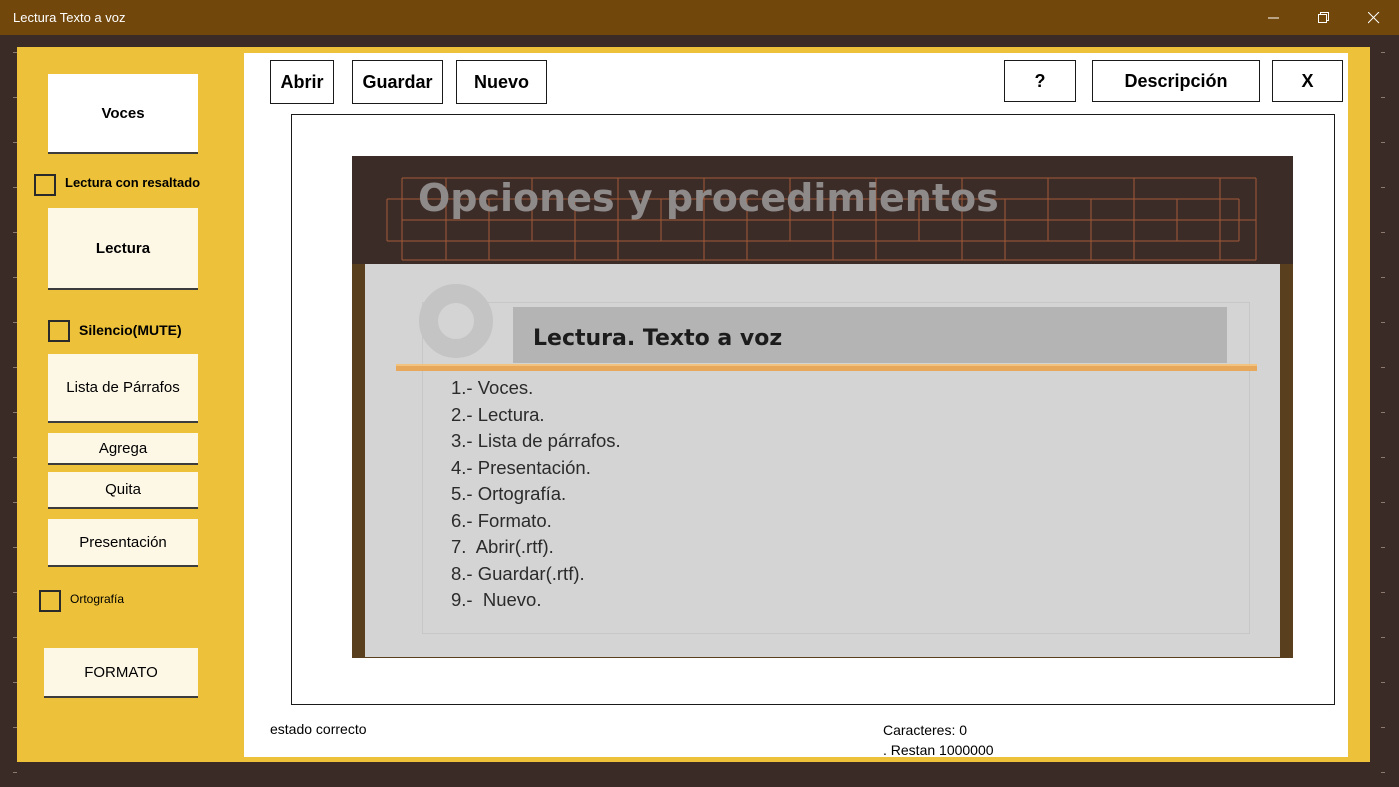  Describe the element at coordinates (501, 82) in the screenshot. I see `nuevo-button: Nuevo` at that location.